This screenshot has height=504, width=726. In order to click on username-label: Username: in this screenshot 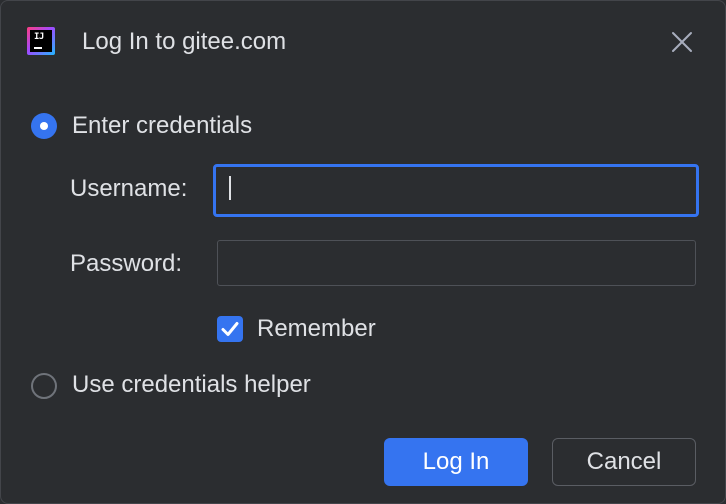, I will do `click(129, 188)`.